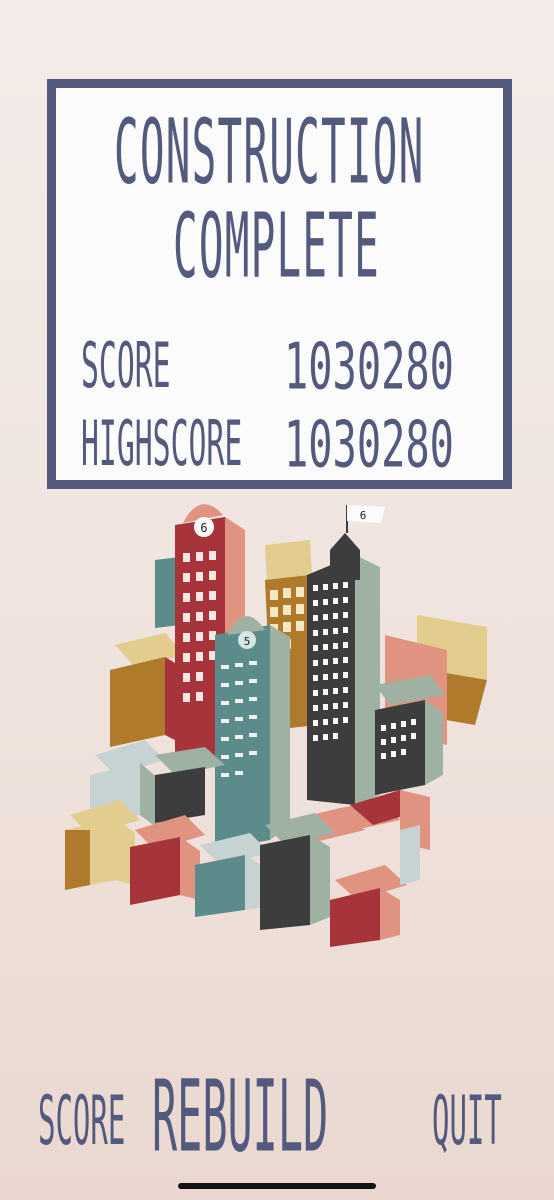 This screenshot has height=1200, width=554. What do you see at coordinates (277, 1186) in the screenshot?
I see `home-indicator` at bounding box center [277, 1186].